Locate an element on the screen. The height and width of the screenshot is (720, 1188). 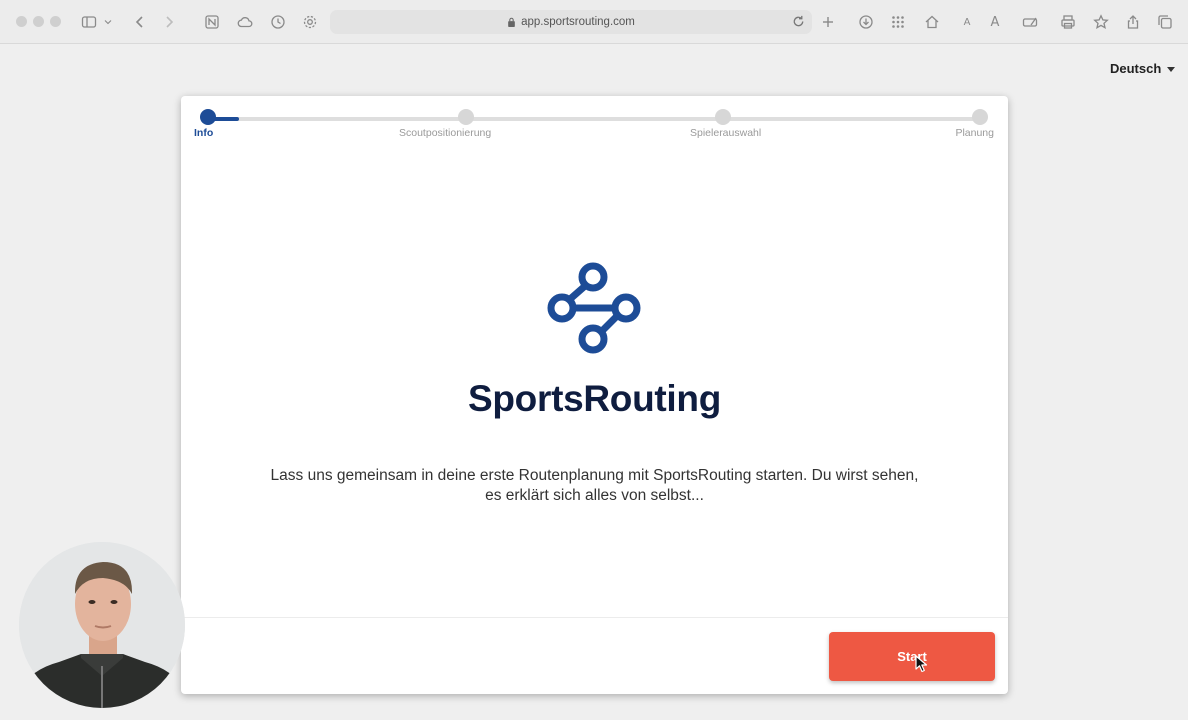
notion-icon is located at coordinates (212, 22).